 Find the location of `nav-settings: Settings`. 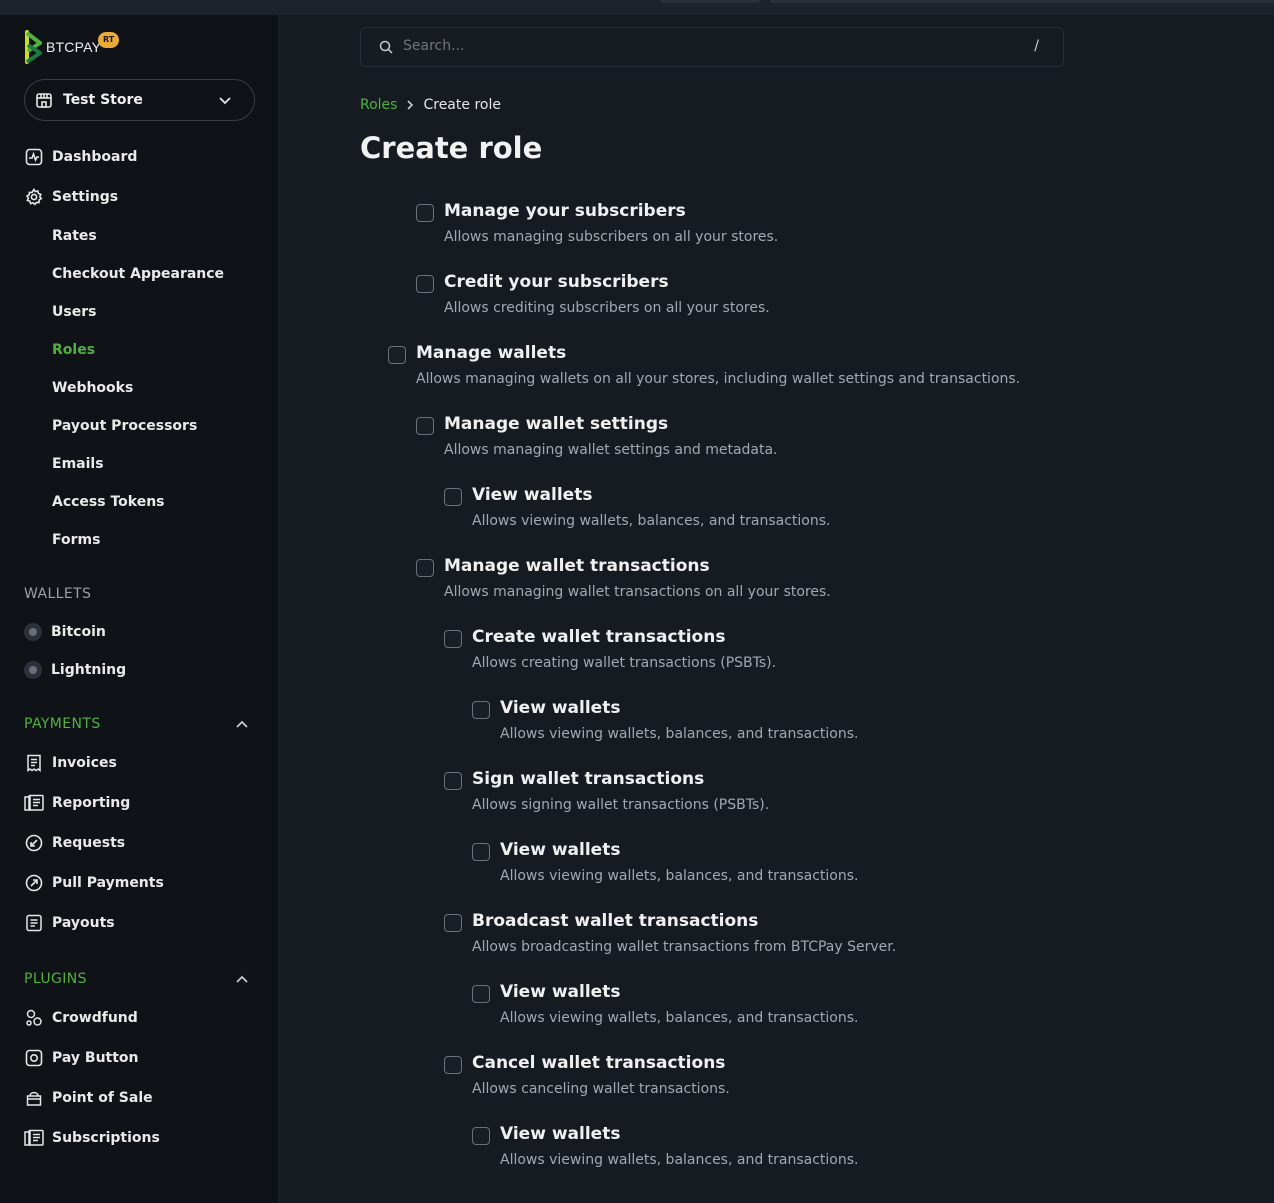

nav-settings: Settings is located at coordinates (71, 197).